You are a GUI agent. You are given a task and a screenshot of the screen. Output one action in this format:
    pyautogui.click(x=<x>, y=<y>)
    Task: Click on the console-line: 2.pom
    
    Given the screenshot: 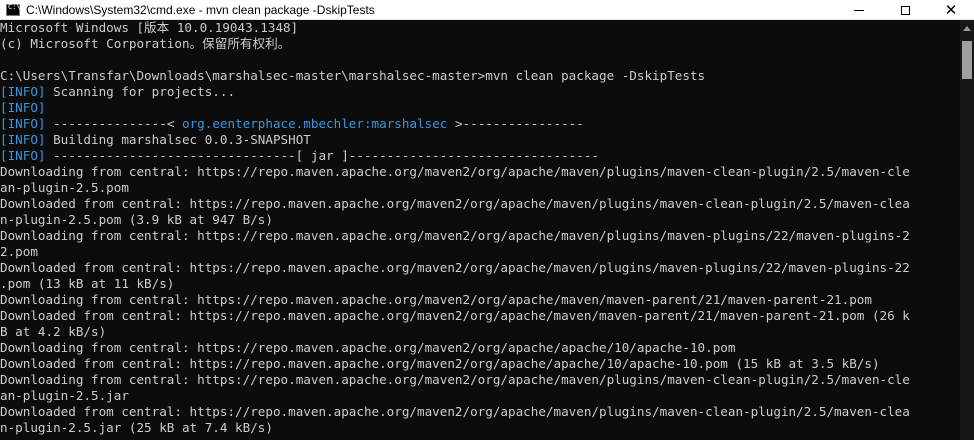 What is the action you would take?
    pyautogui.click(x=19, y=252)
    